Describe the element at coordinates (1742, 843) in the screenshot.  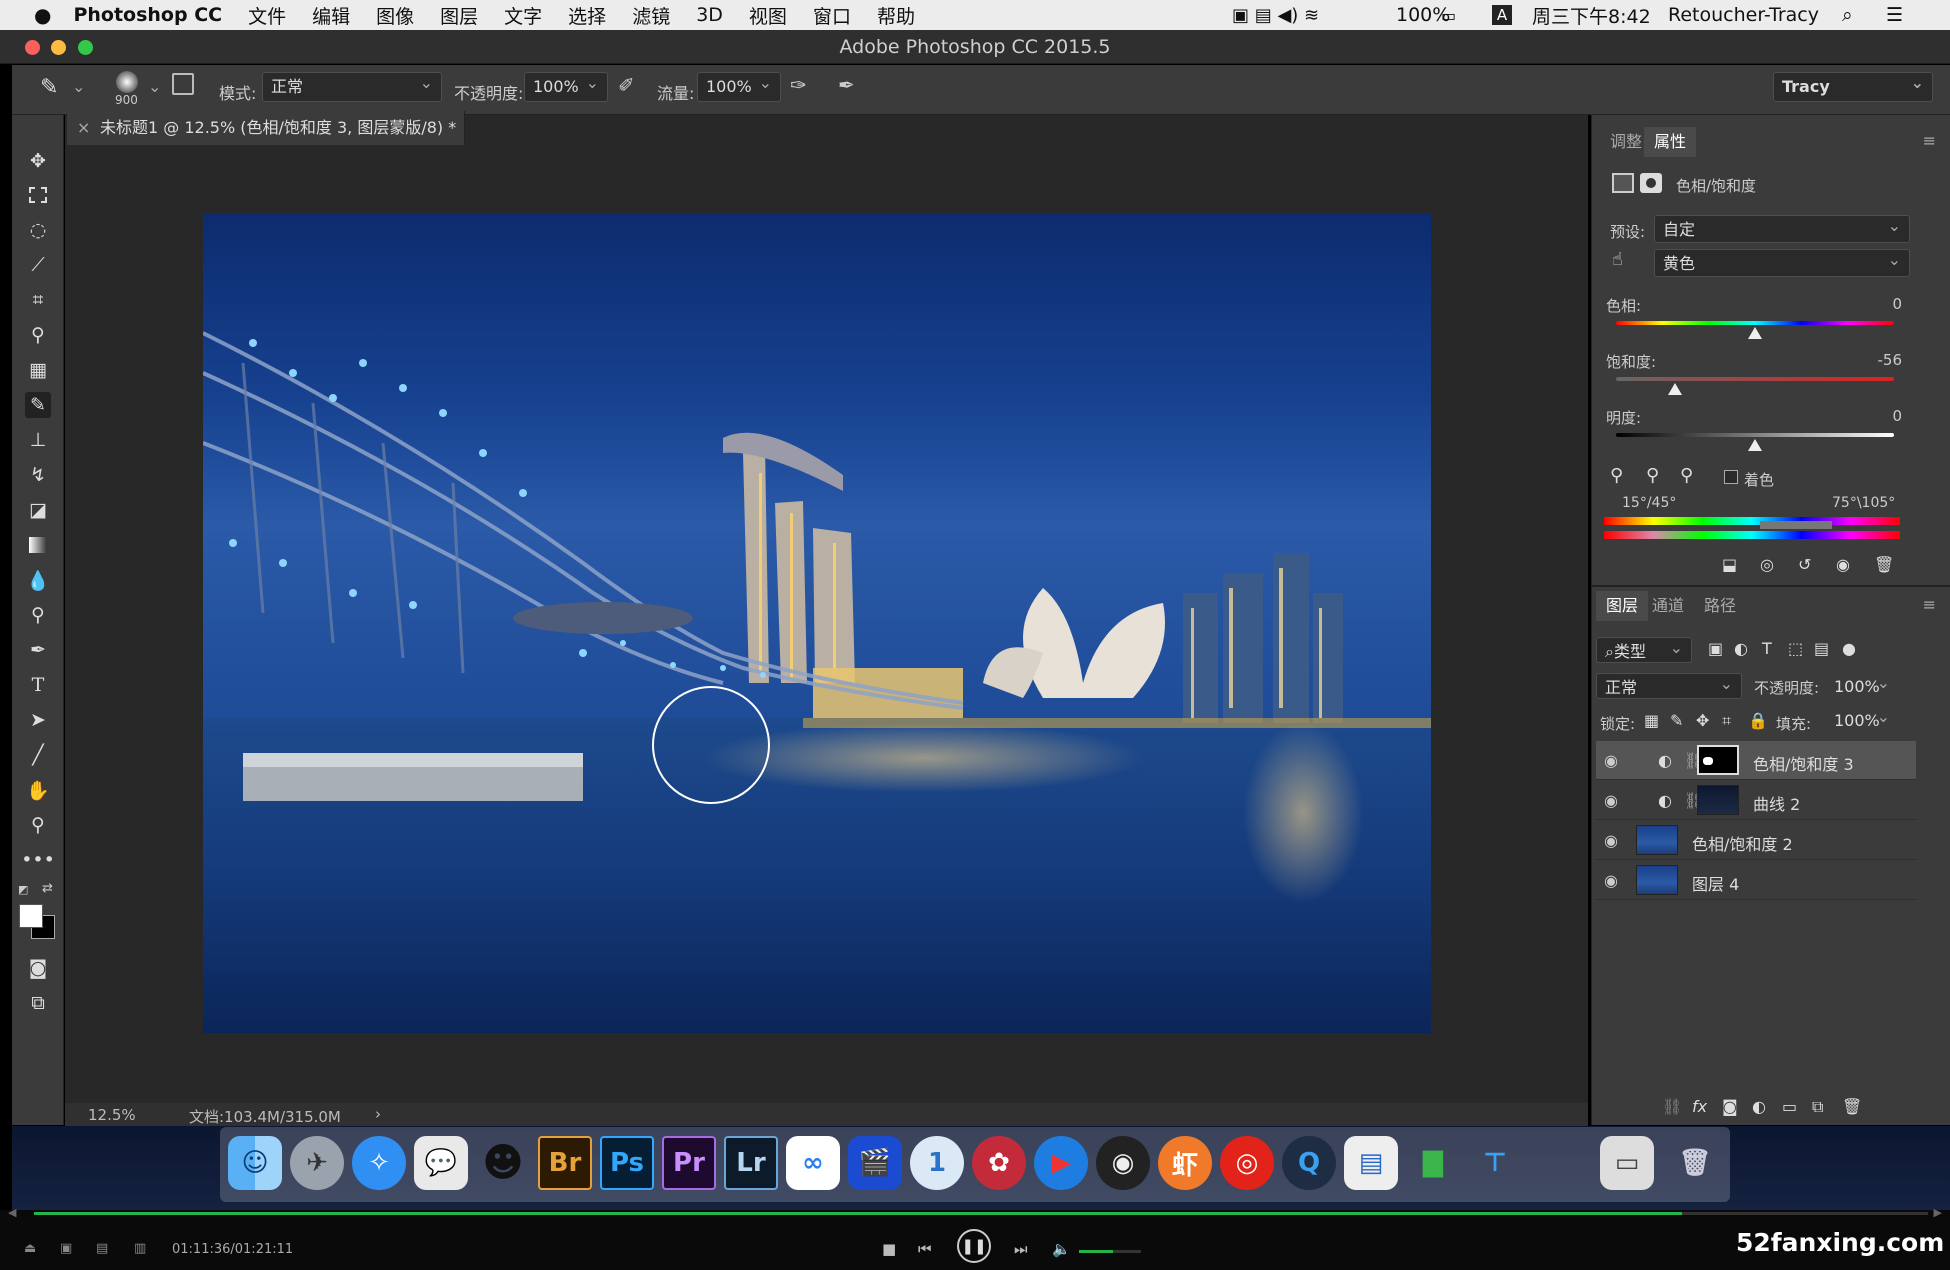
I see `layer-name: 色相/饱和度 2` at that location.